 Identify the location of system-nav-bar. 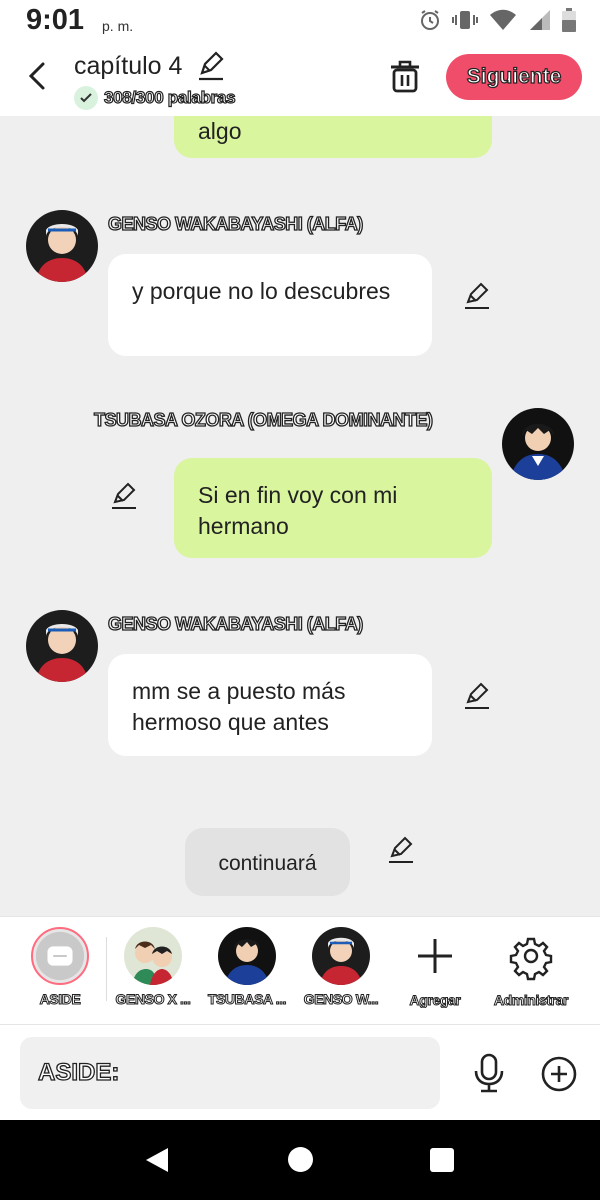
(300, 1160).